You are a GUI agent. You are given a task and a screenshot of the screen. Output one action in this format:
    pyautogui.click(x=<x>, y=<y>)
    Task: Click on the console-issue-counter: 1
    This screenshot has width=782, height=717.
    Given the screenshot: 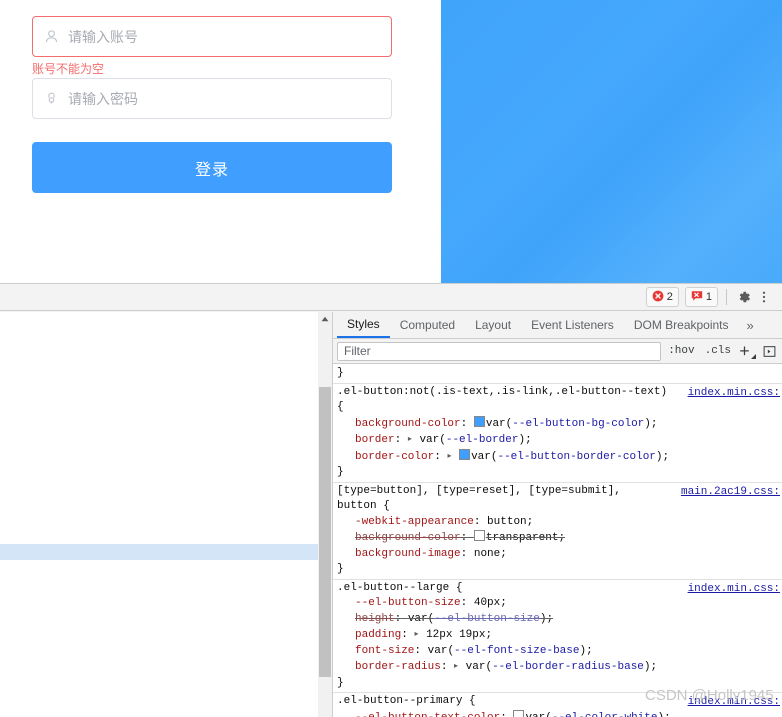 What is the action you would take?
    pyautogui.click(x=701, y=297)
    